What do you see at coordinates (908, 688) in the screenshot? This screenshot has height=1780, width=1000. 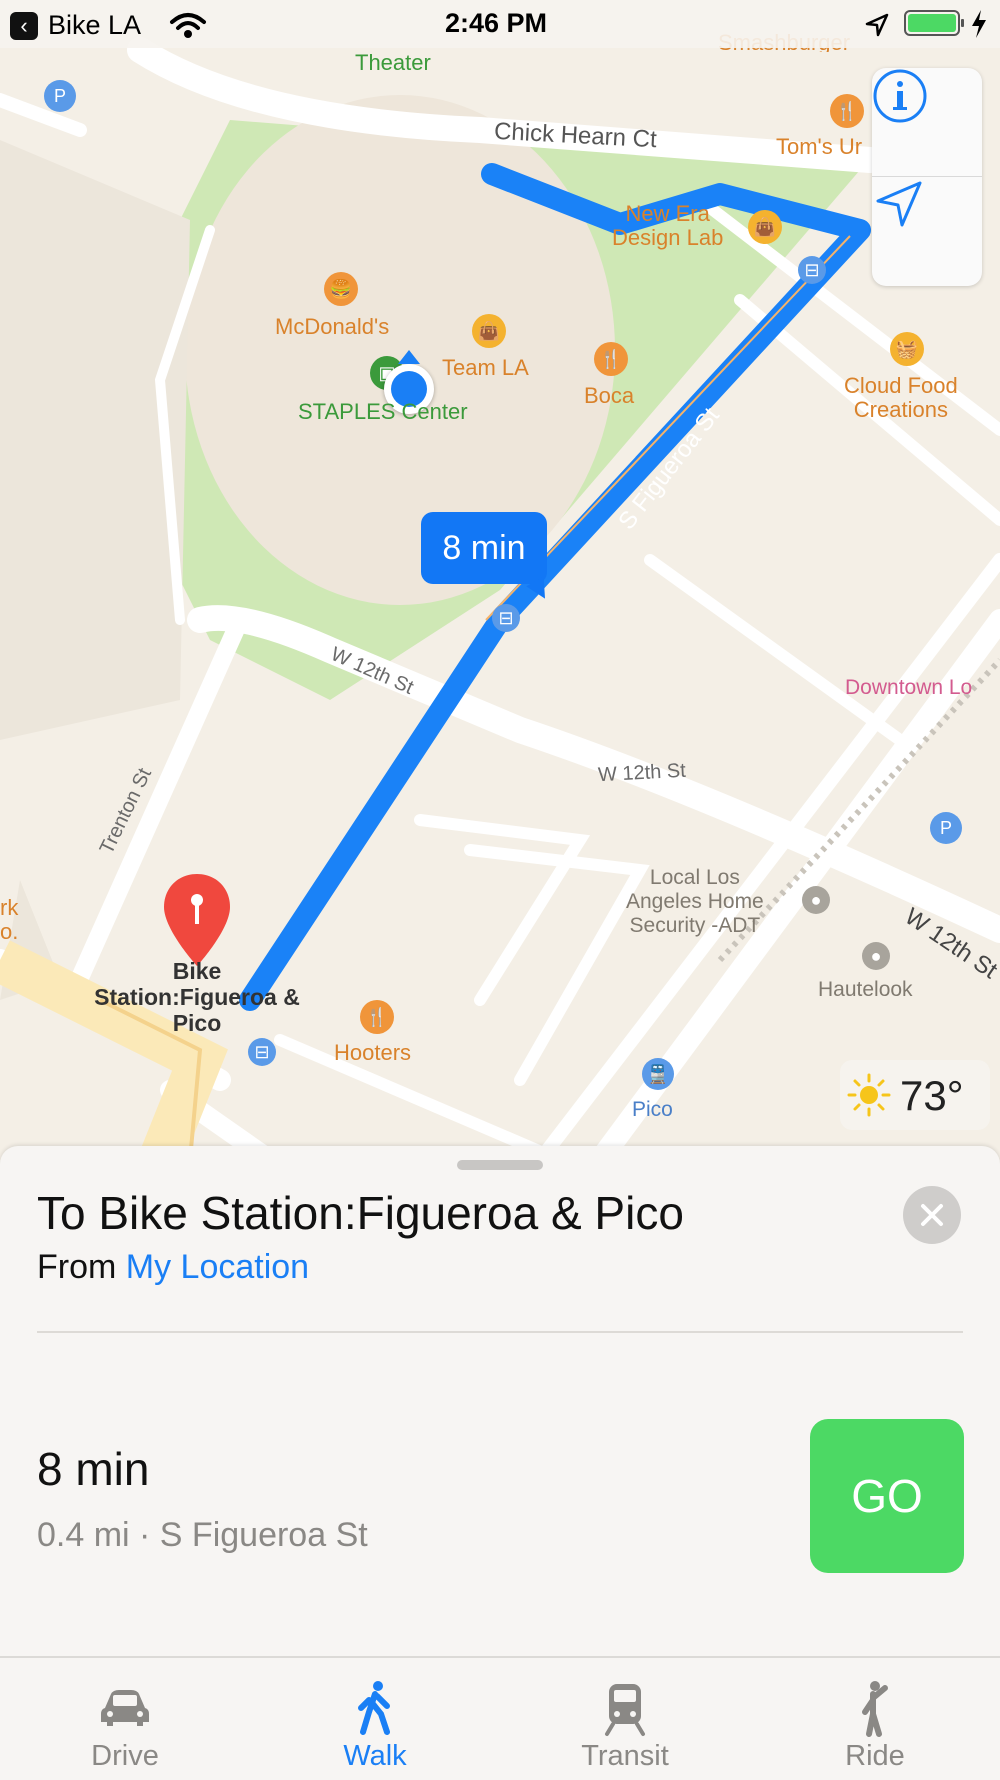 I see `map-label-downtown: Downtown Lo` at bounding box center [908, 688].